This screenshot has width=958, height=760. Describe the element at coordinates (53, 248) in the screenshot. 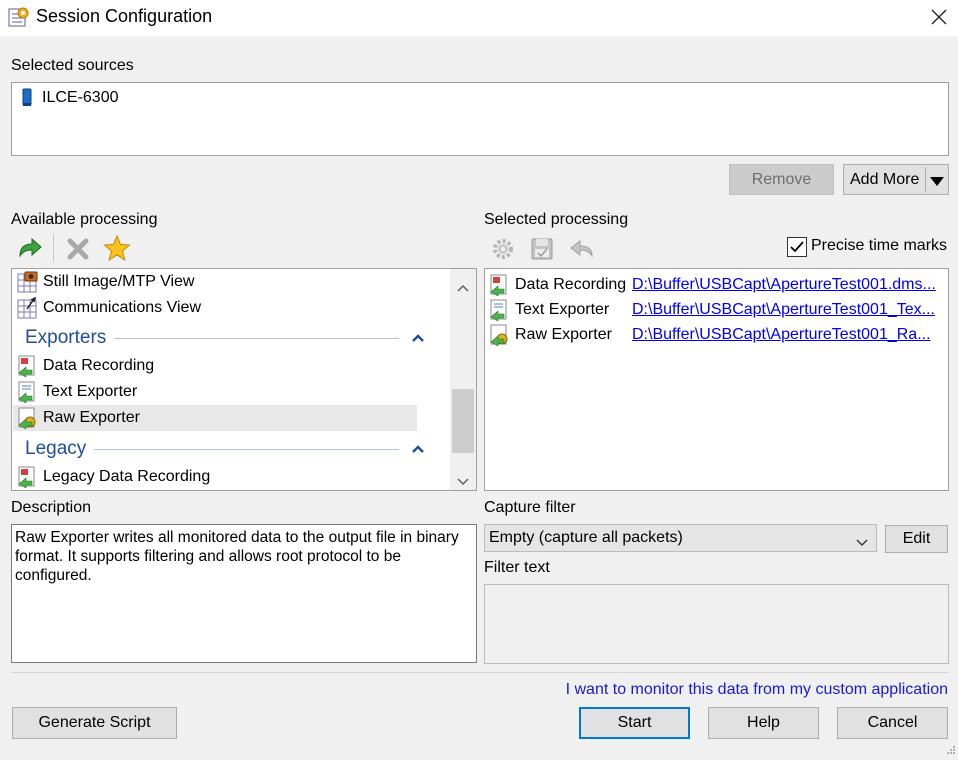

I see `toolbar-divider` at that location.